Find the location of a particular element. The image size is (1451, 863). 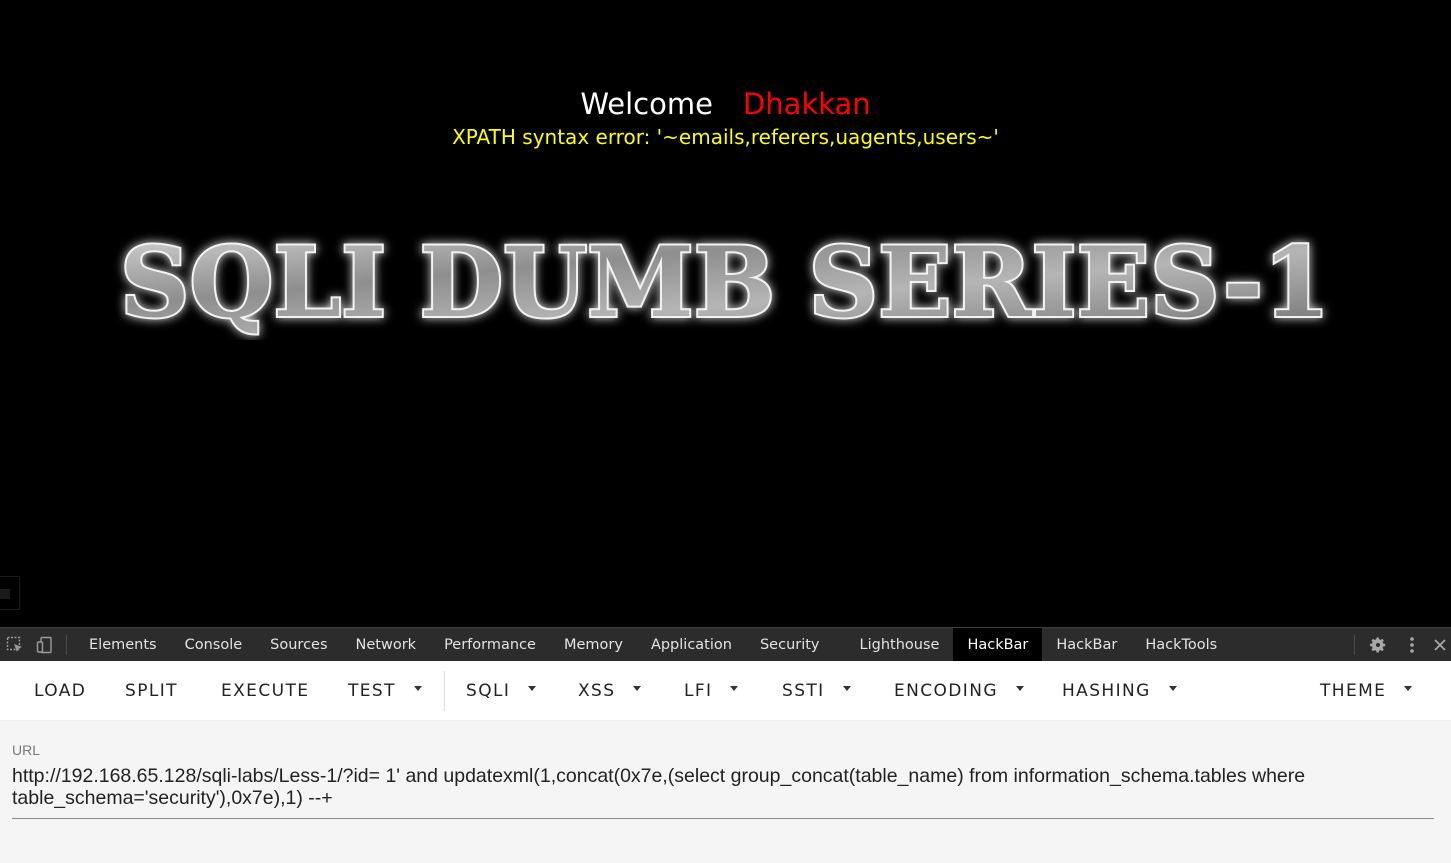

sqli-dumb-series-banner: SQLI DUMB SERIES-1 is located at coordinates (725, 281).